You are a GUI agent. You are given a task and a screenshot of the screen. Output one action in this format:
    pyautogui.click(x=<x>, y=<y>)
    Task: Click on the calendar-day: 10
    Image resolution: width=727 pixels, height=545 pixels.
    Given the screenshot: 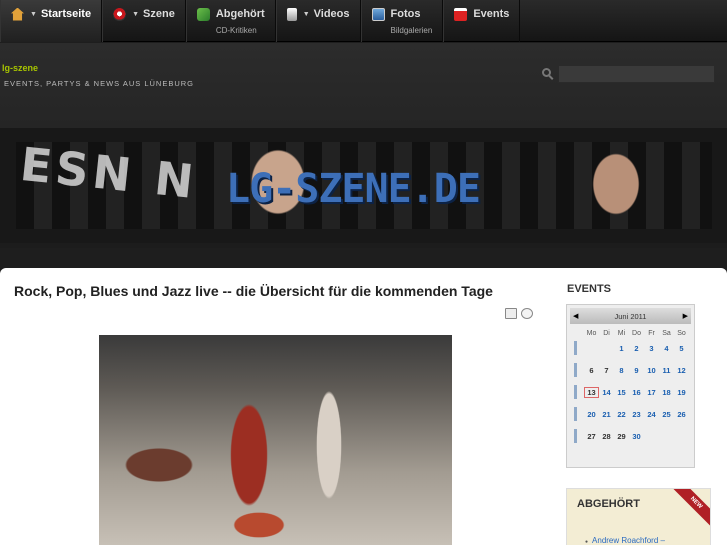 What is the action you would take?
    pyautogui.click(x=651, y=370)
    